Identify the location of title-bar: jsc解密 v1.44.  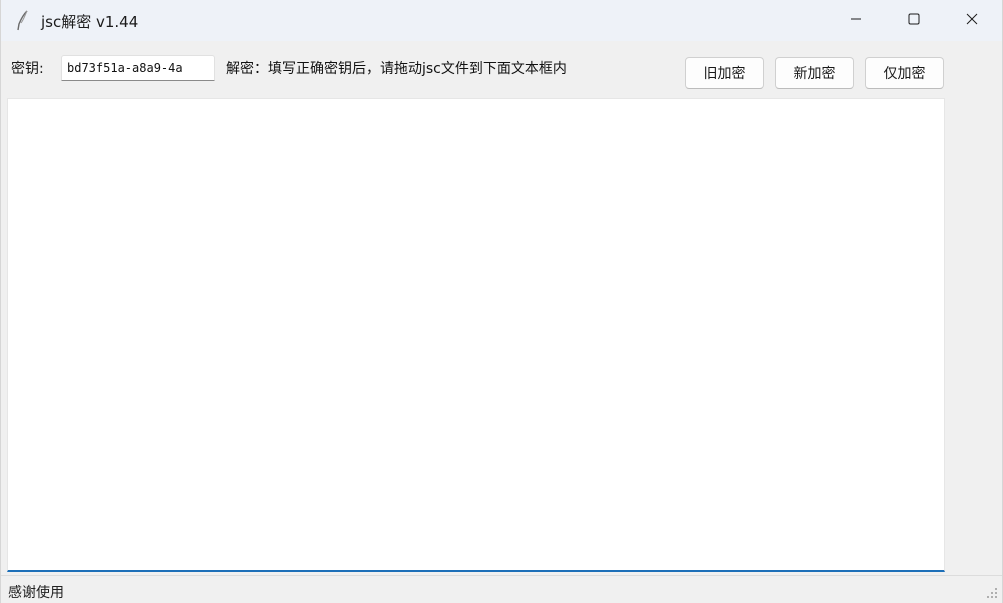
(501, 20).